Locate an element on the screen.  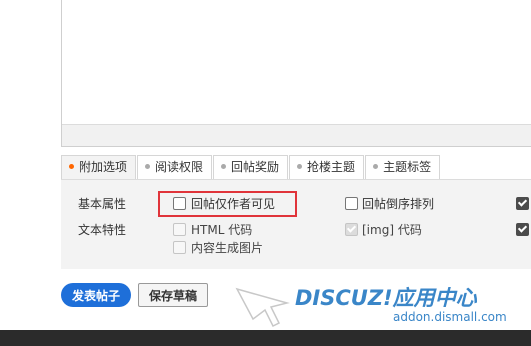
footer-bar is located at coordinates (265, 338).